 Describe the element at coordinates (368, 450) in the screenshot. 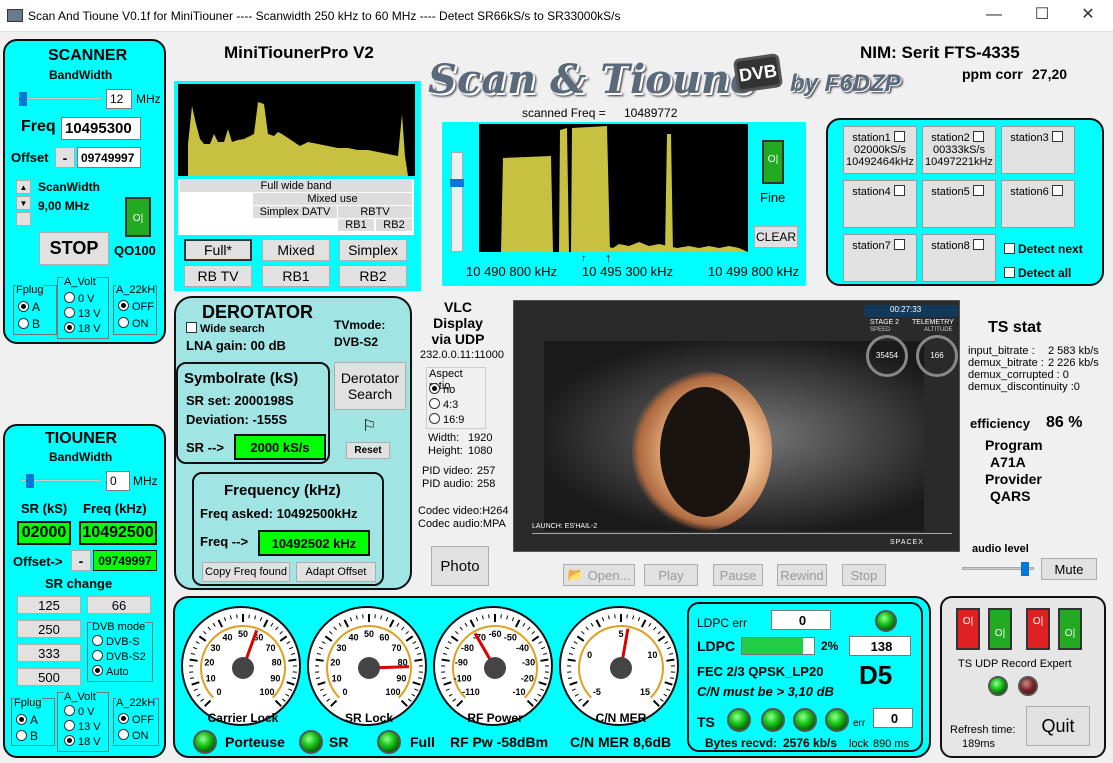

I see `reset-button: Reset` at that location.